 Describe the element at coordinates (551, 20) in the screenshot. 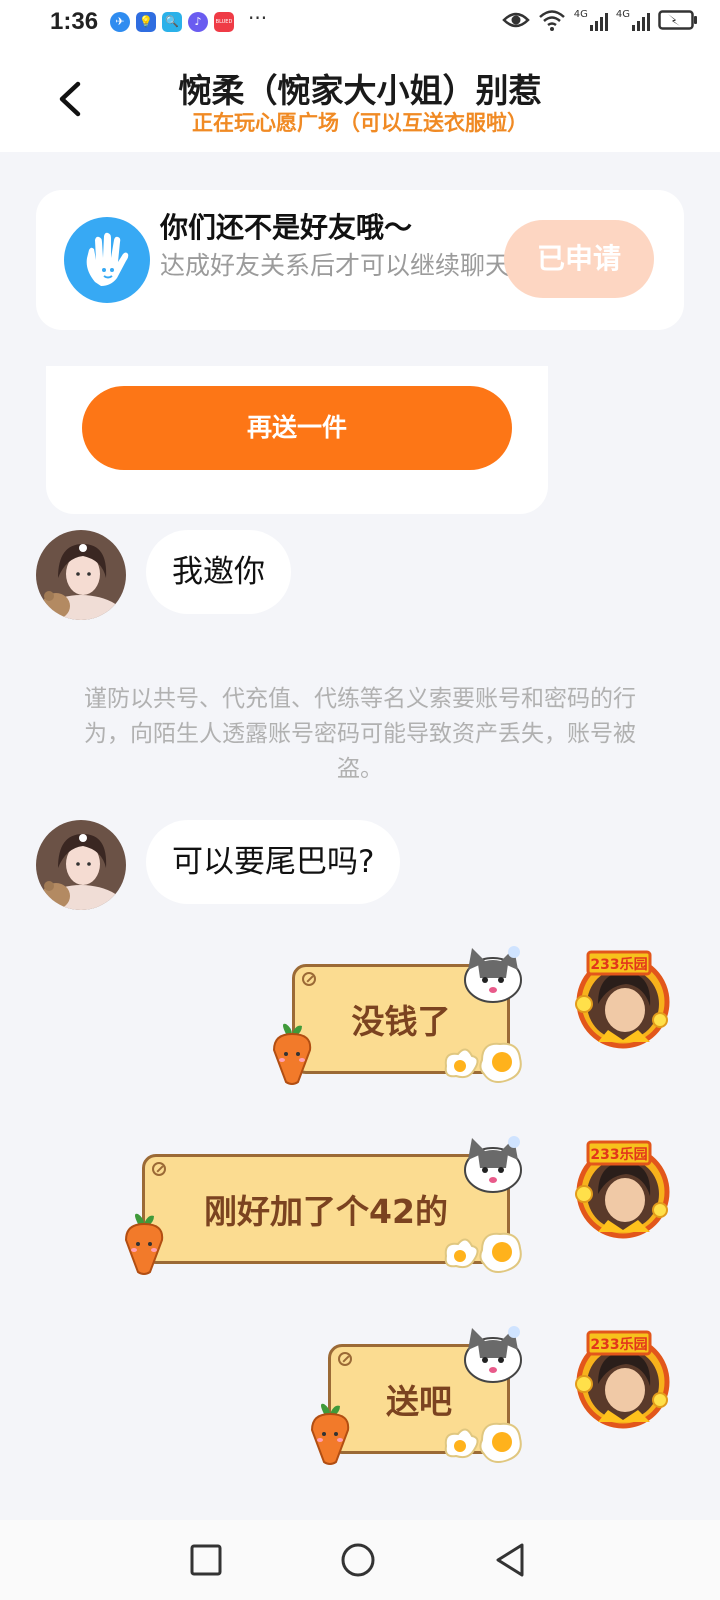

I see `wifi-icon` at that location.